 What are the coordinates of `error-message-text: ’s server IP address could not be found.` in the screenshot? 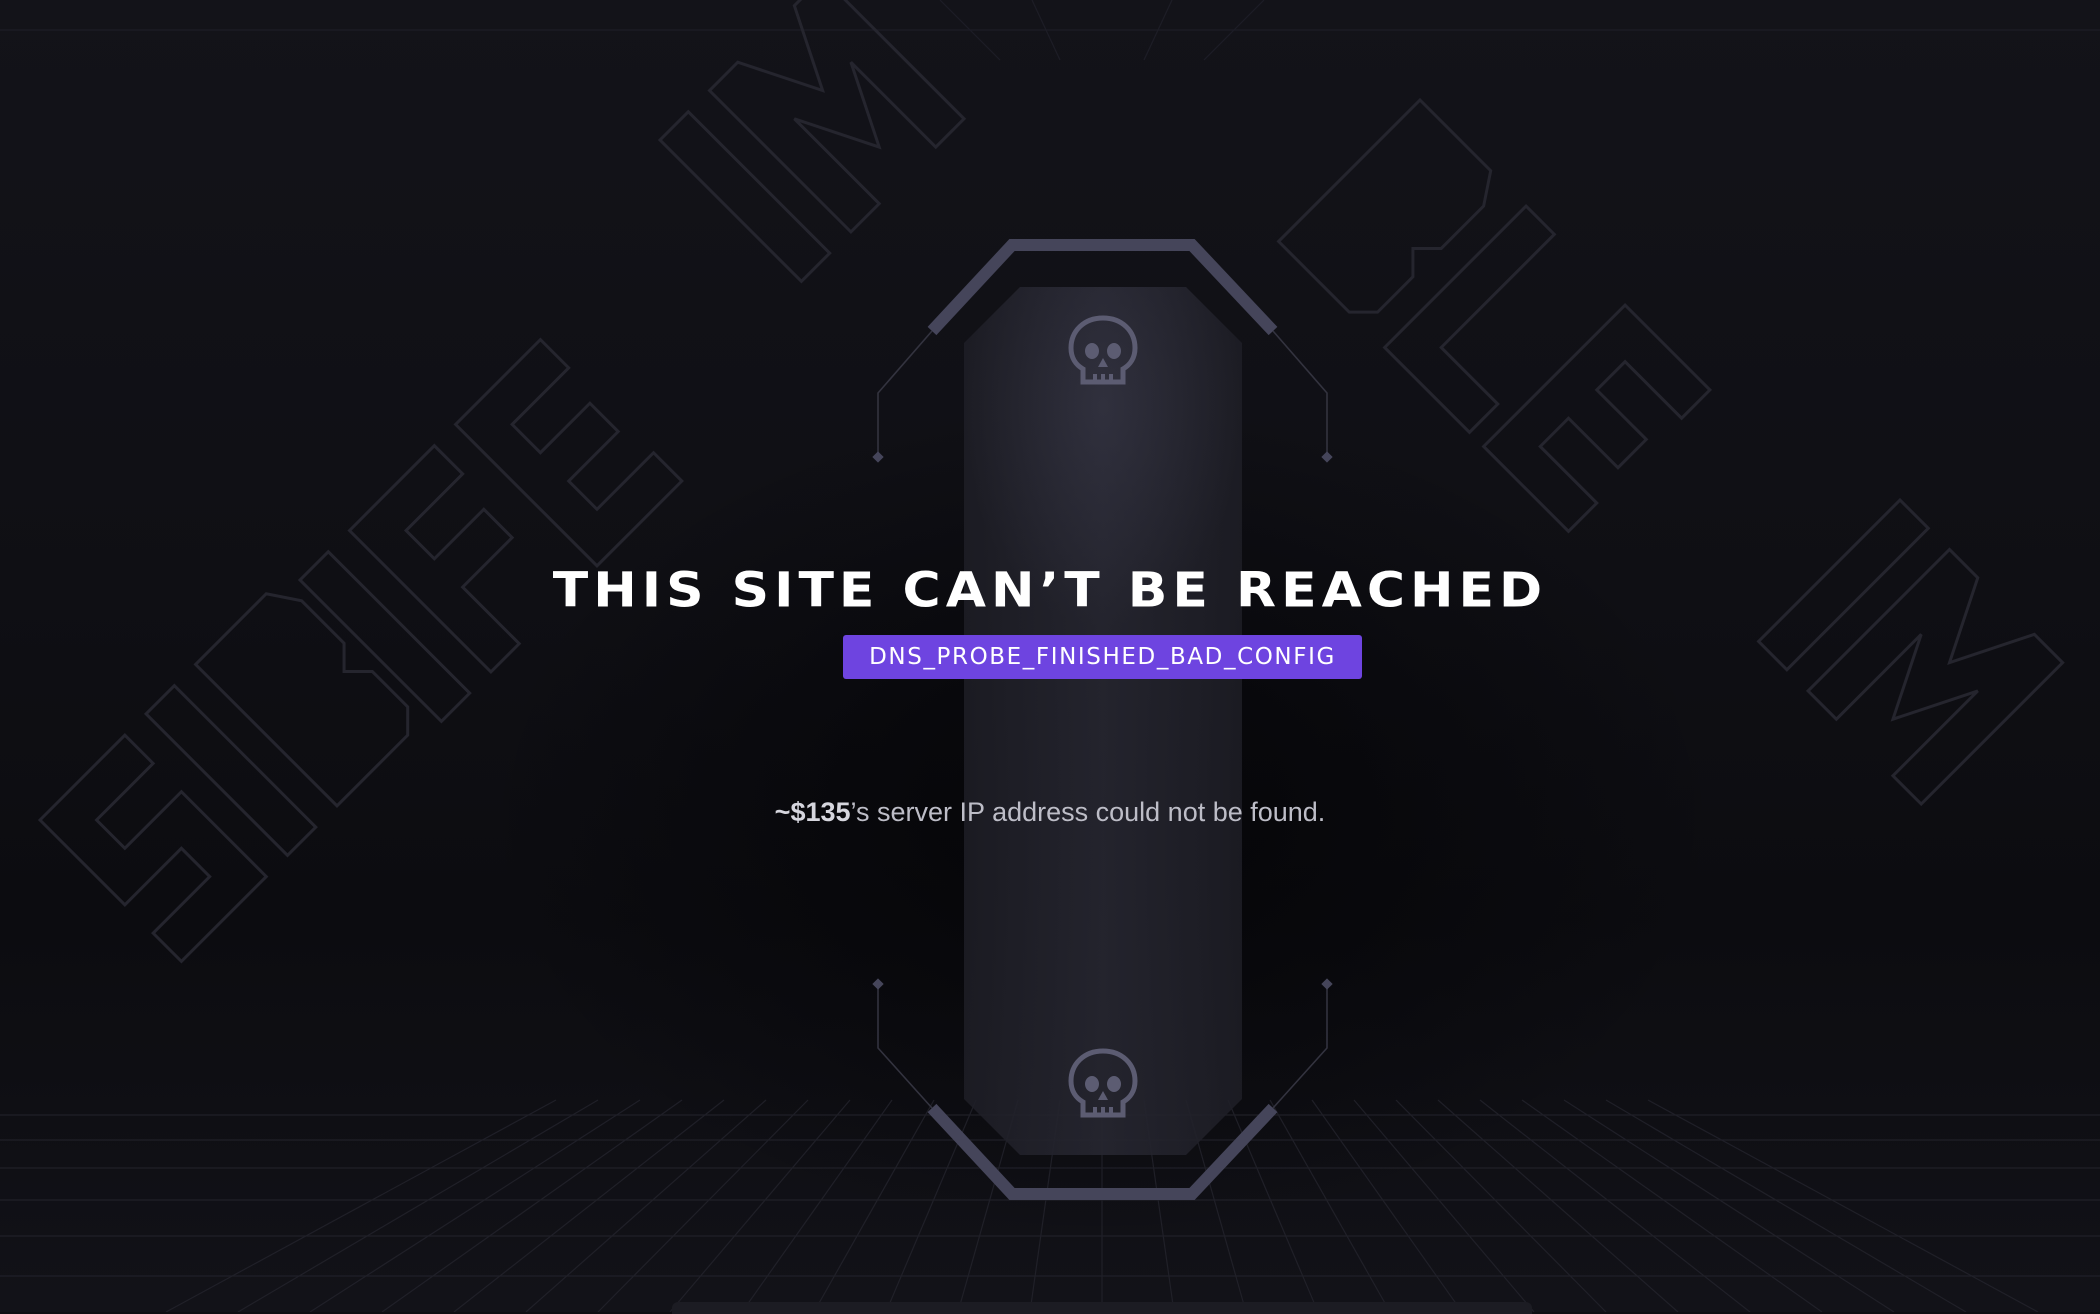 It's located at (1088, 812).